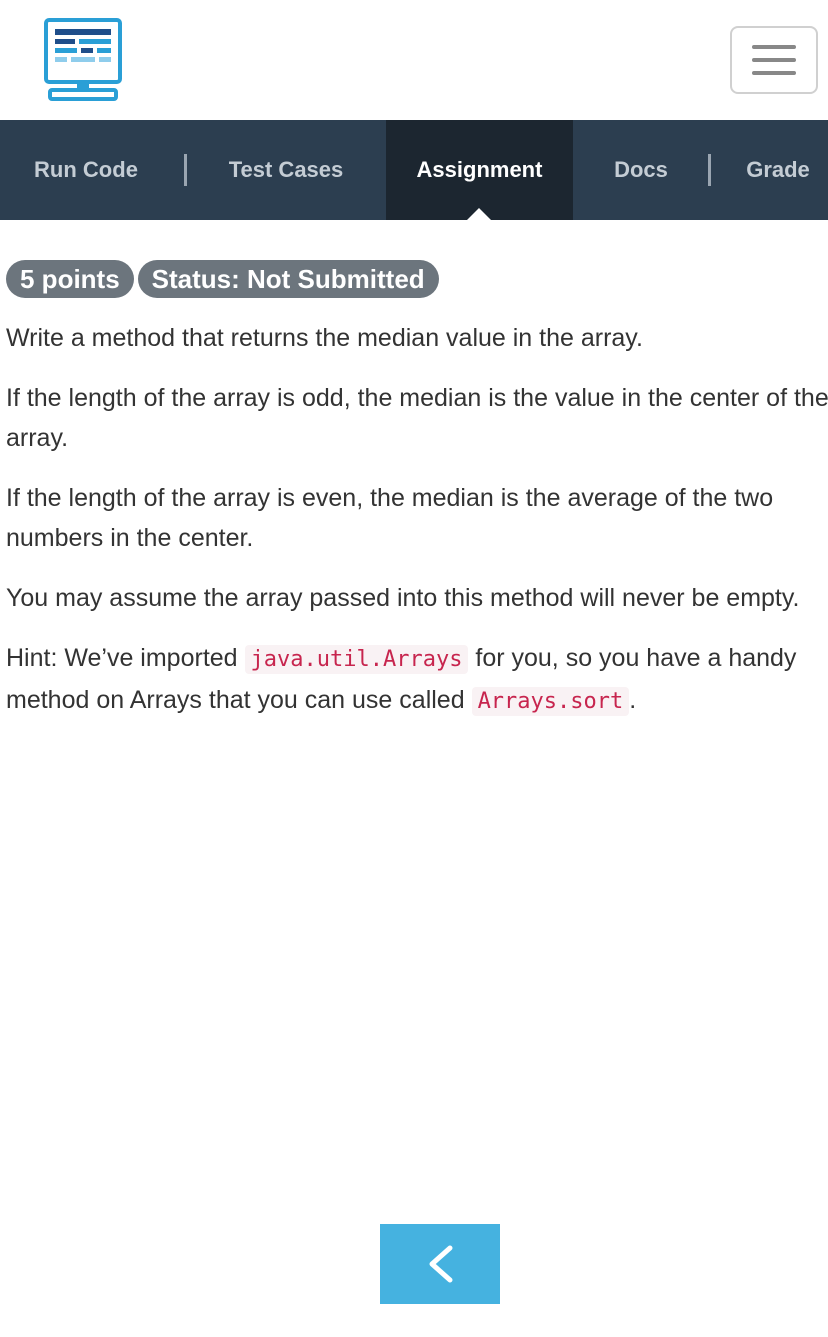 This screenshot has height=1337, width=828. Describe the element at coordinates (70, 279) in the screenshot. I see `points-badge: 5 points` at that location.